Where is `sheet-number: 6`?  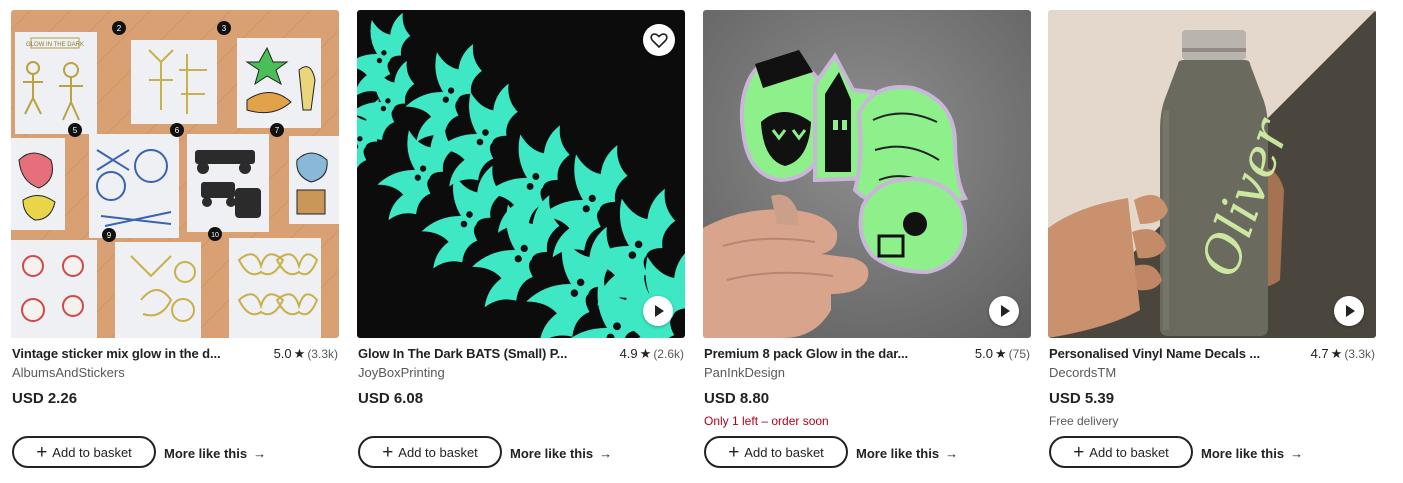
sheet-number: 6 is located at coordinates (177, 130).